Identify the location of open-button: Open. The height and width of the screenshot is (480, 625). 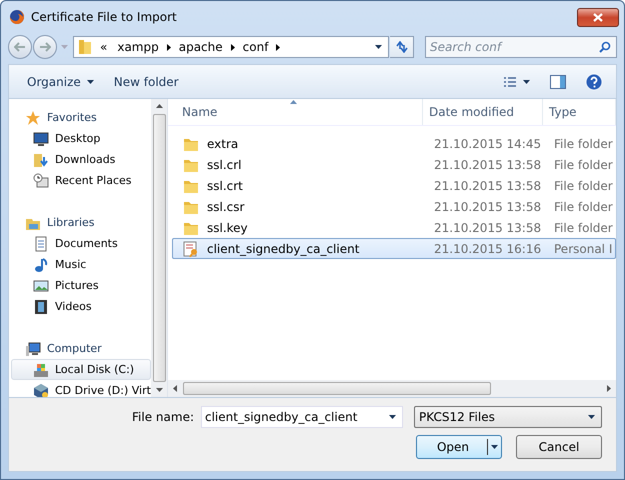
(459, 447).